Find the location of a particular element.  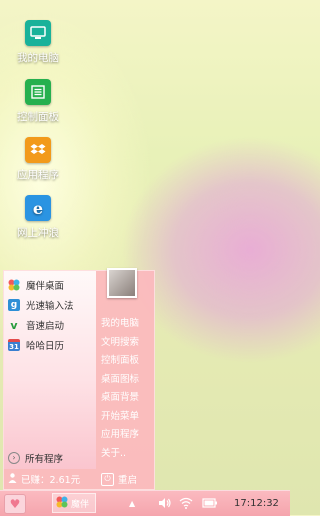

pinned-item-input-method: g 光速输入法 is located at coordinates (52, 305).